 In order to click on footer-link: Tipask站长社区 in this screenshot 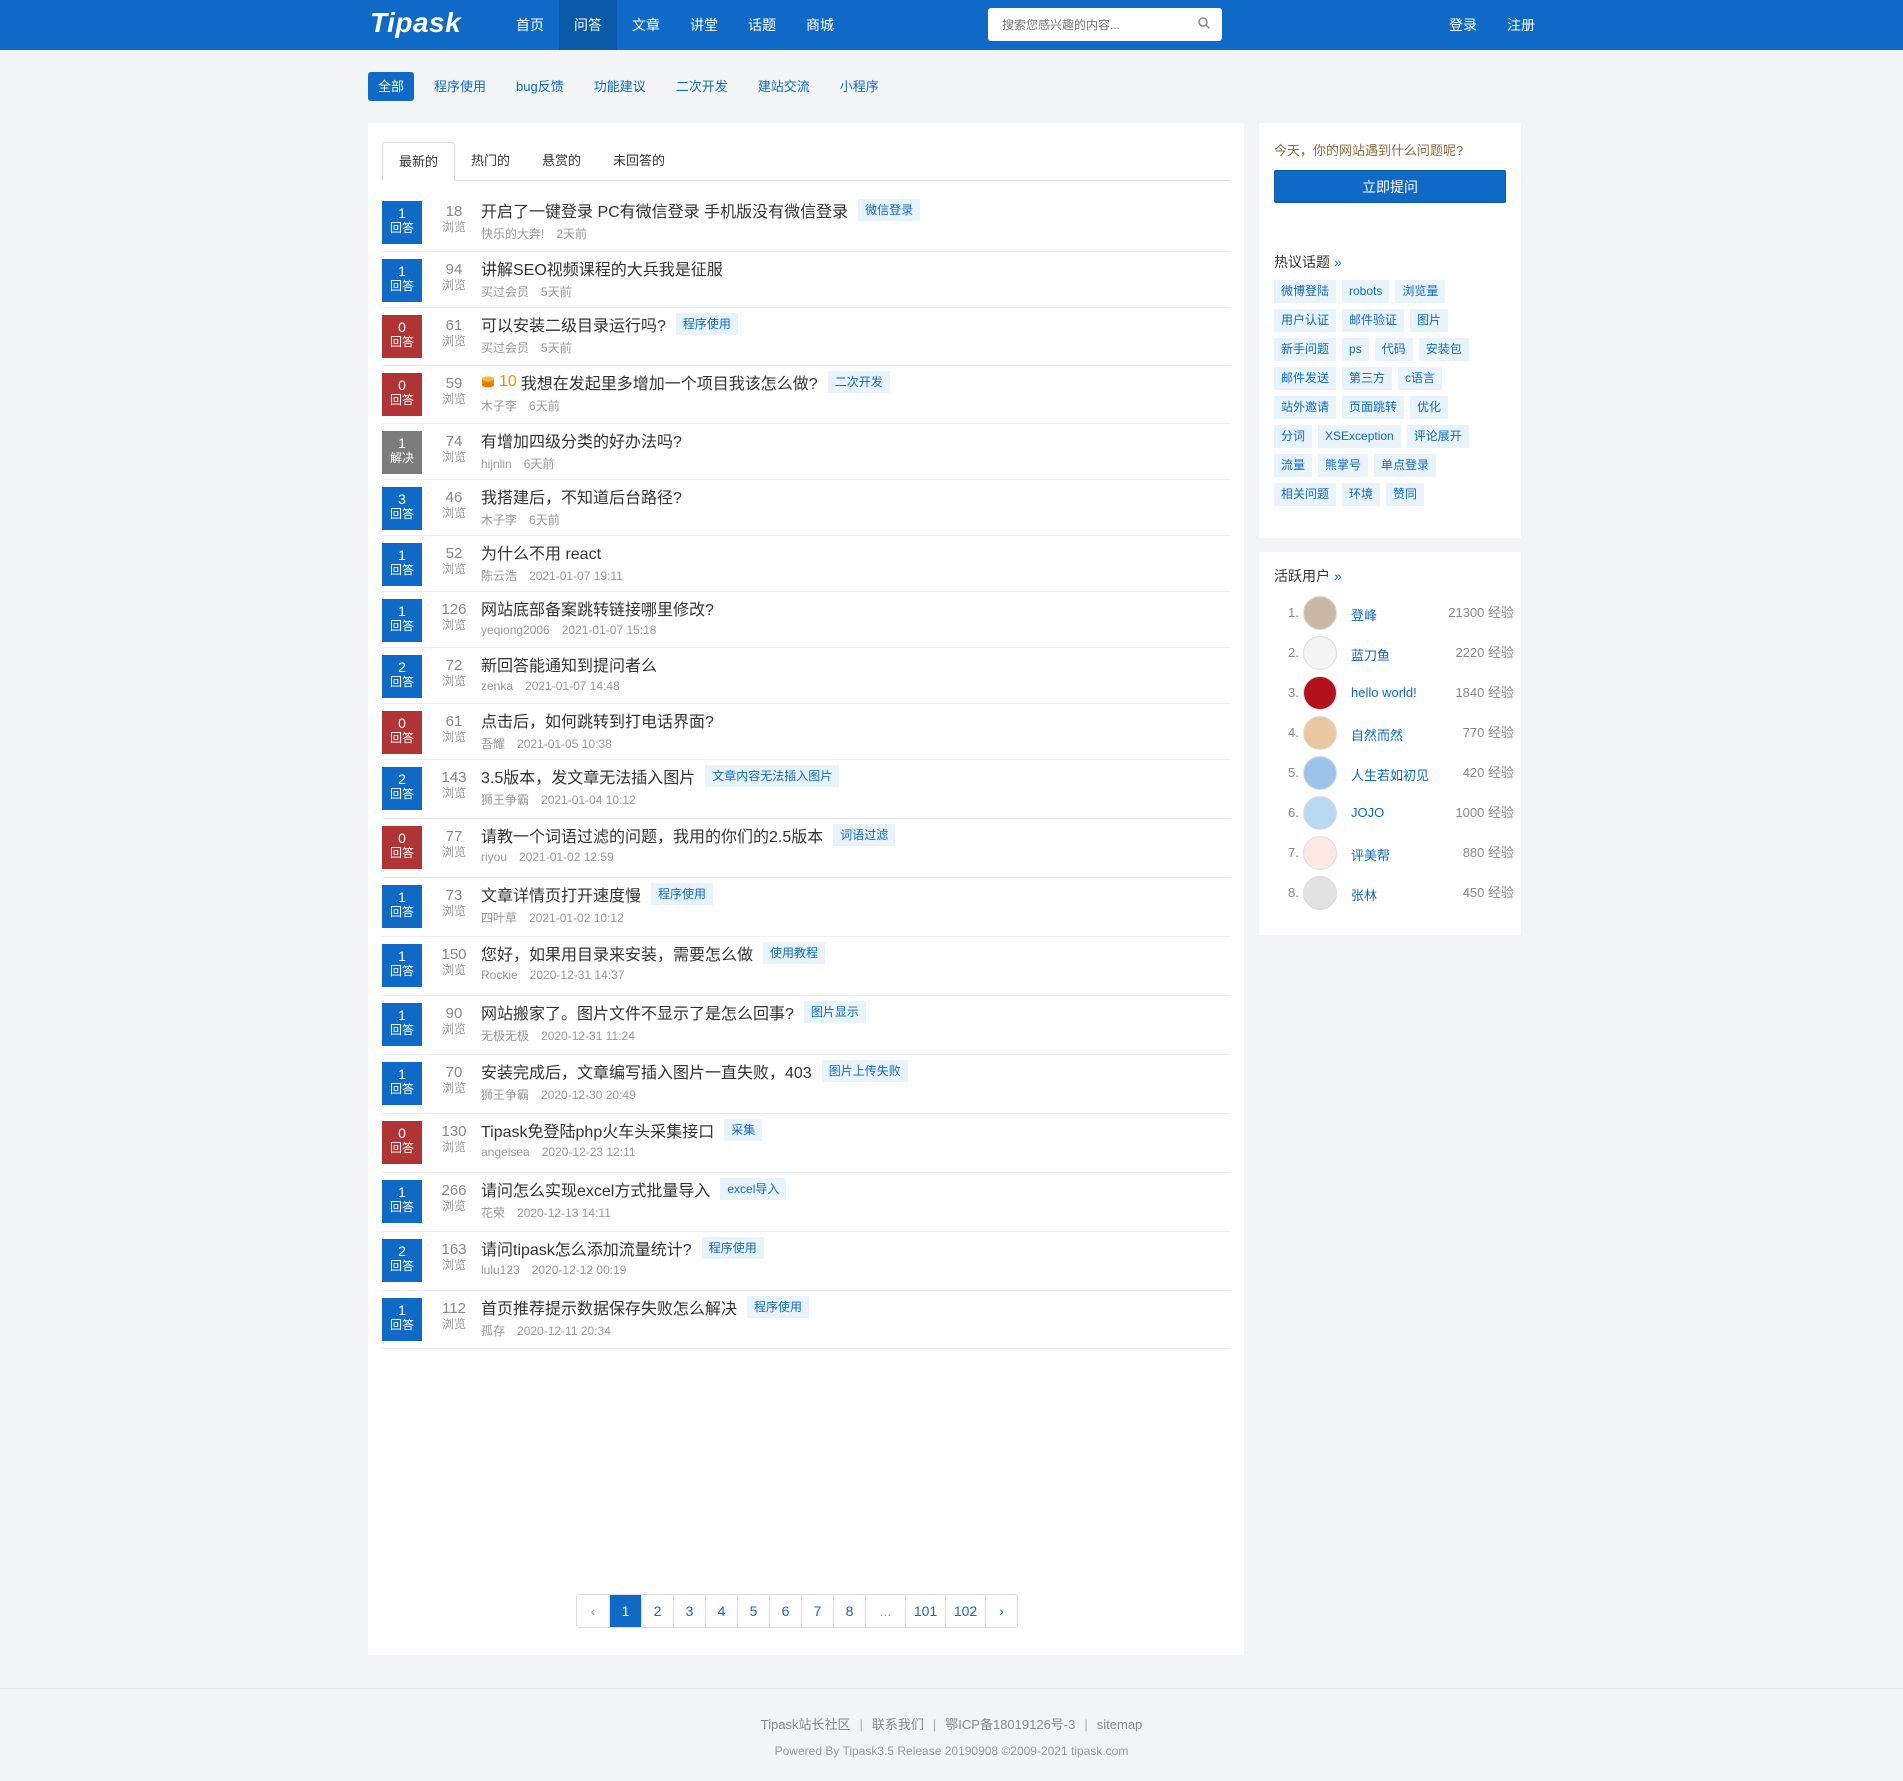, I will do `click(806, 1724)`.